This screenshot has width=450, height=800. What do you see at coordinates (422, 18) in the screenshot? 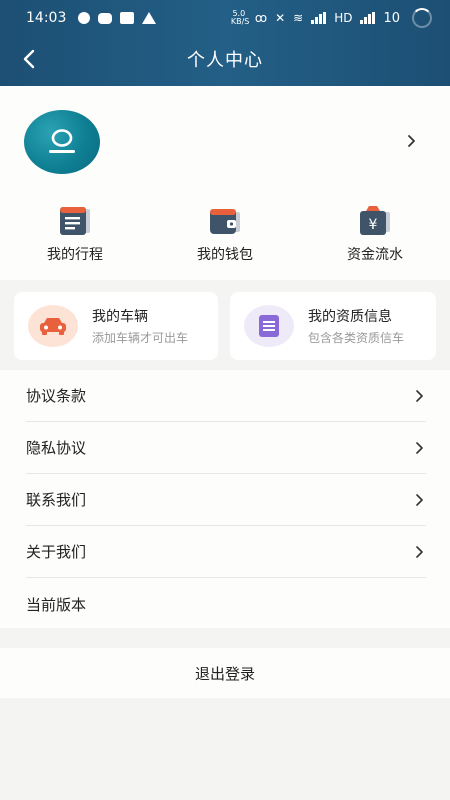
I see `loading-ring-icon` at bounding box center [422, 18].